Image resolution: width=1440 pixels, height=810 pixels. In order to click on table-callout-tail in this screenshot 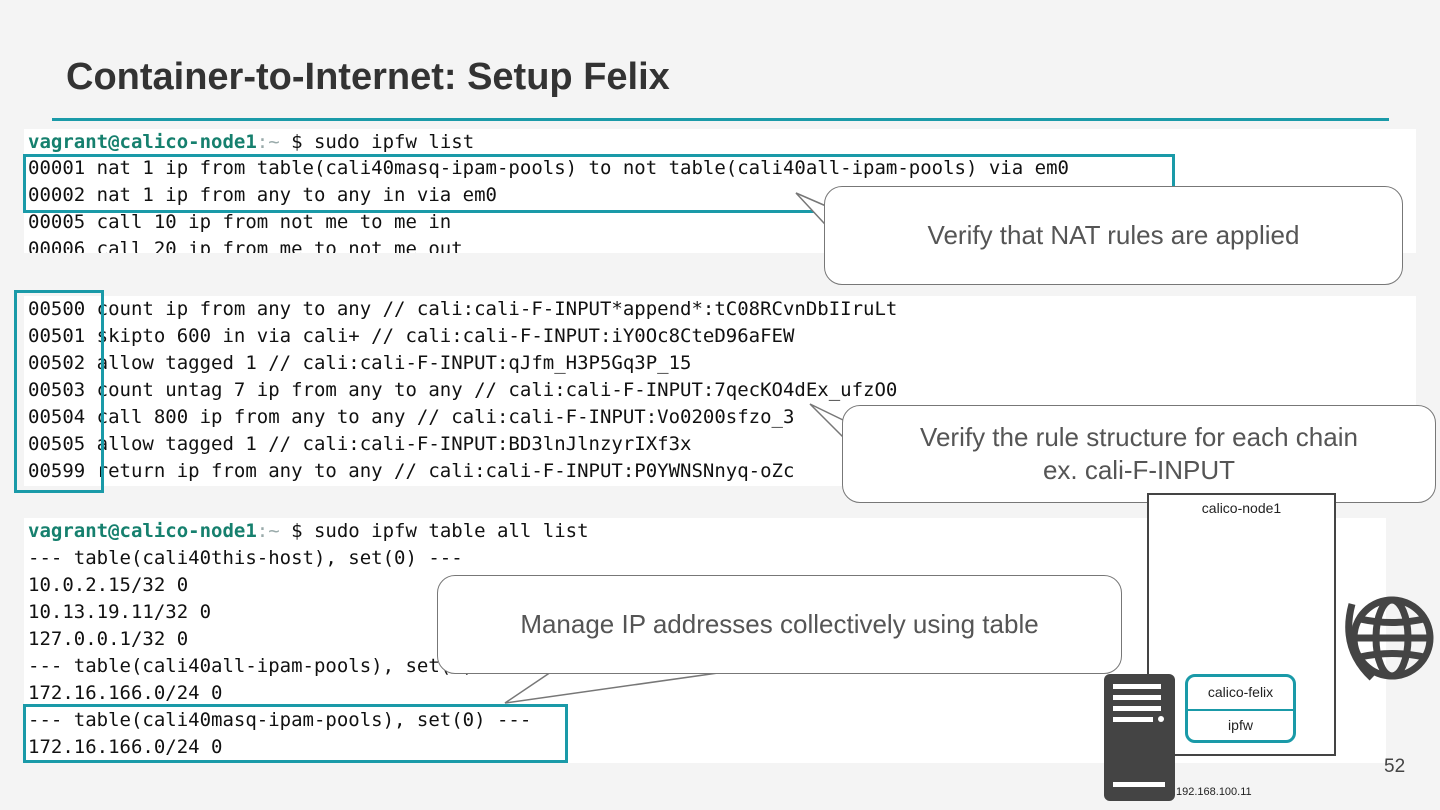, I will do `click(615, 687)`.